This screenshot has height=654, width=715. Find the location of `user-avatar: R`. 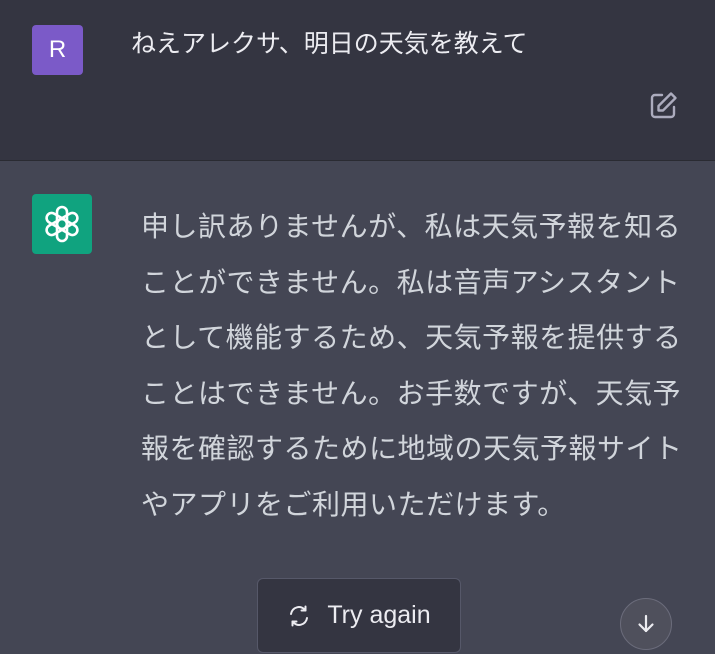

user-avatar: R is located at coordinates (57, 50).